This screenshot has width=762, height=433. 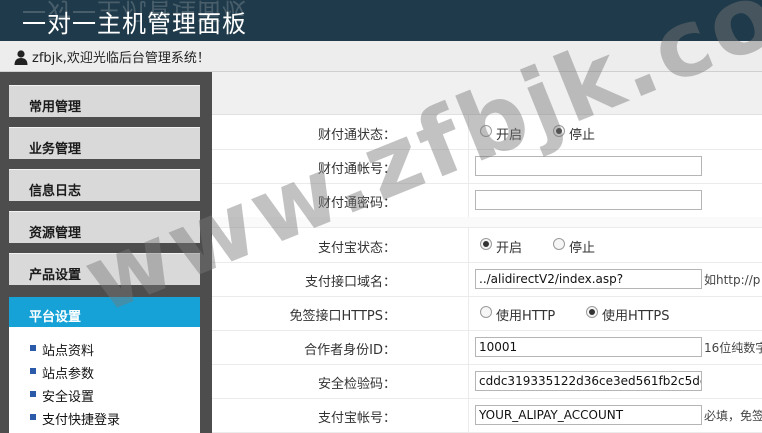 I want to click on field-label: 支付宝帐号：, so click(x=356, y=418).